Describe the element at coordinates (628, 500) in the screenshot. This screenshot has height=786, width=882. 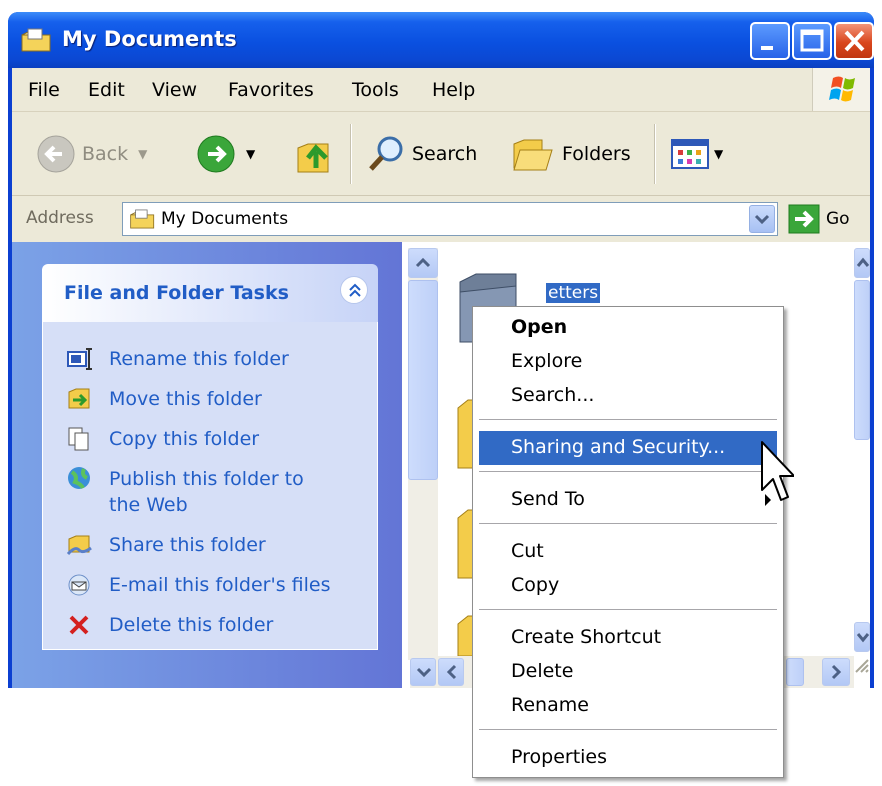
I see `menu-item-send-to: Send To` at that location.